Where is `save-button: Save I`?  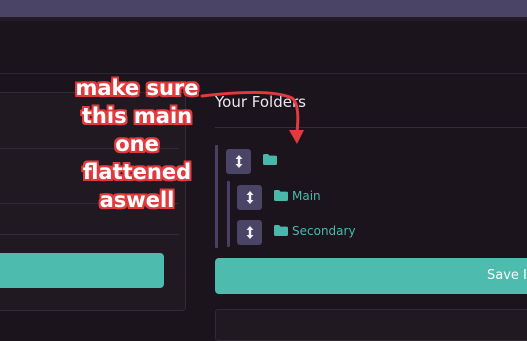 save-button: Save I is located at coordinates (371, 276).